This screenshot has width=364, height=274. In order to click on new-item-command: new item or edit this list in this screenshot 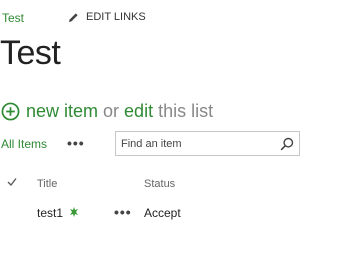, I will do `click(107, 111)`.